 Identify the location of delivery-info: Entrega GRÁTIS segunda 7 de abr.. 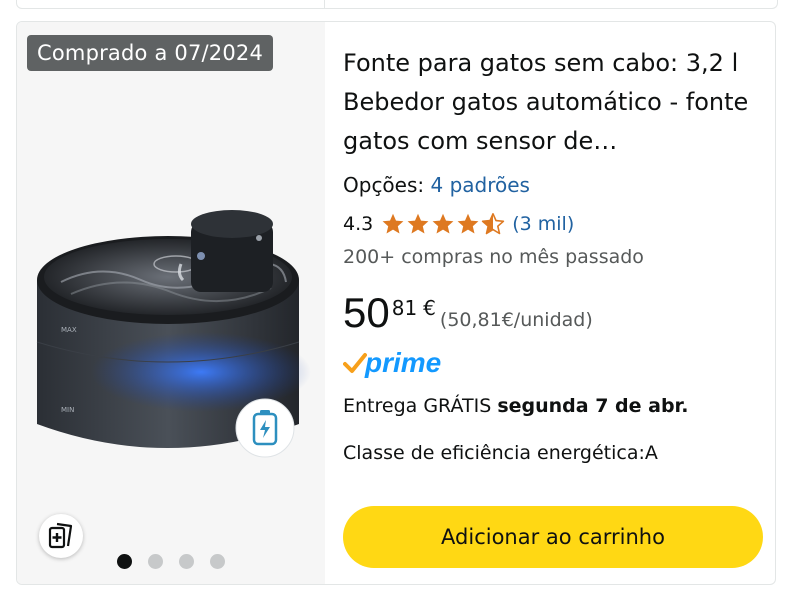
(515, 406).